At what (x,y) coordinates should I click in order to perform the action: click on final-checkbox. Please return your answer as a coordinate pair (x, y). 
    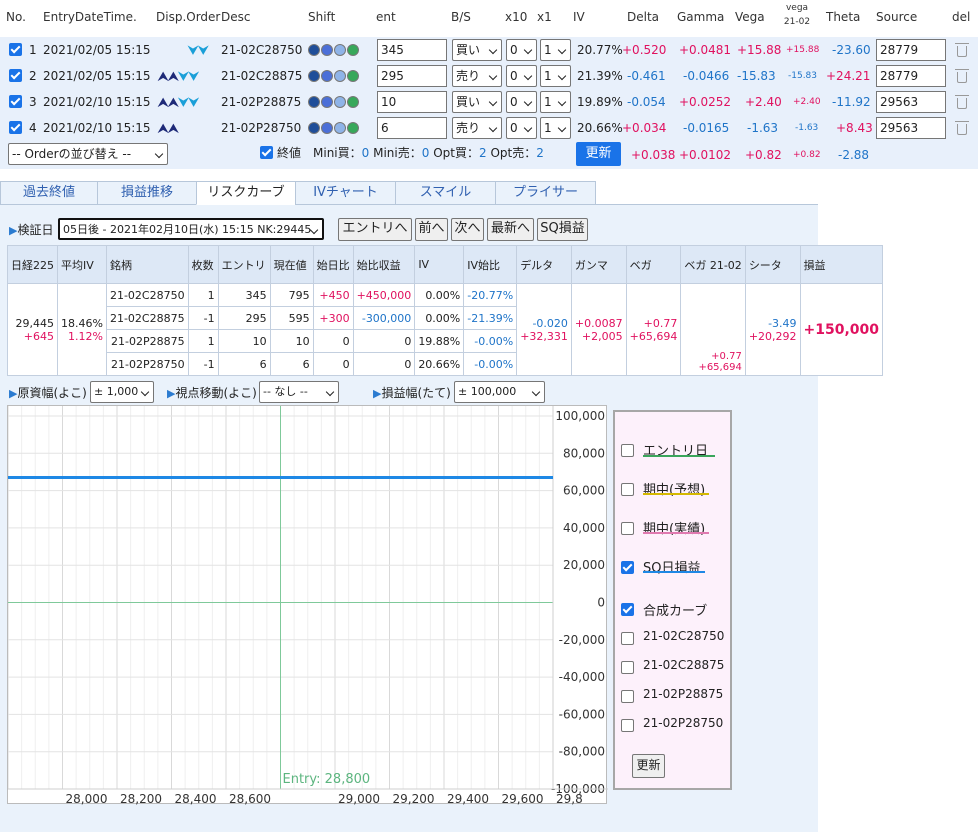
    Looking at the image, I should click on (266, 152).